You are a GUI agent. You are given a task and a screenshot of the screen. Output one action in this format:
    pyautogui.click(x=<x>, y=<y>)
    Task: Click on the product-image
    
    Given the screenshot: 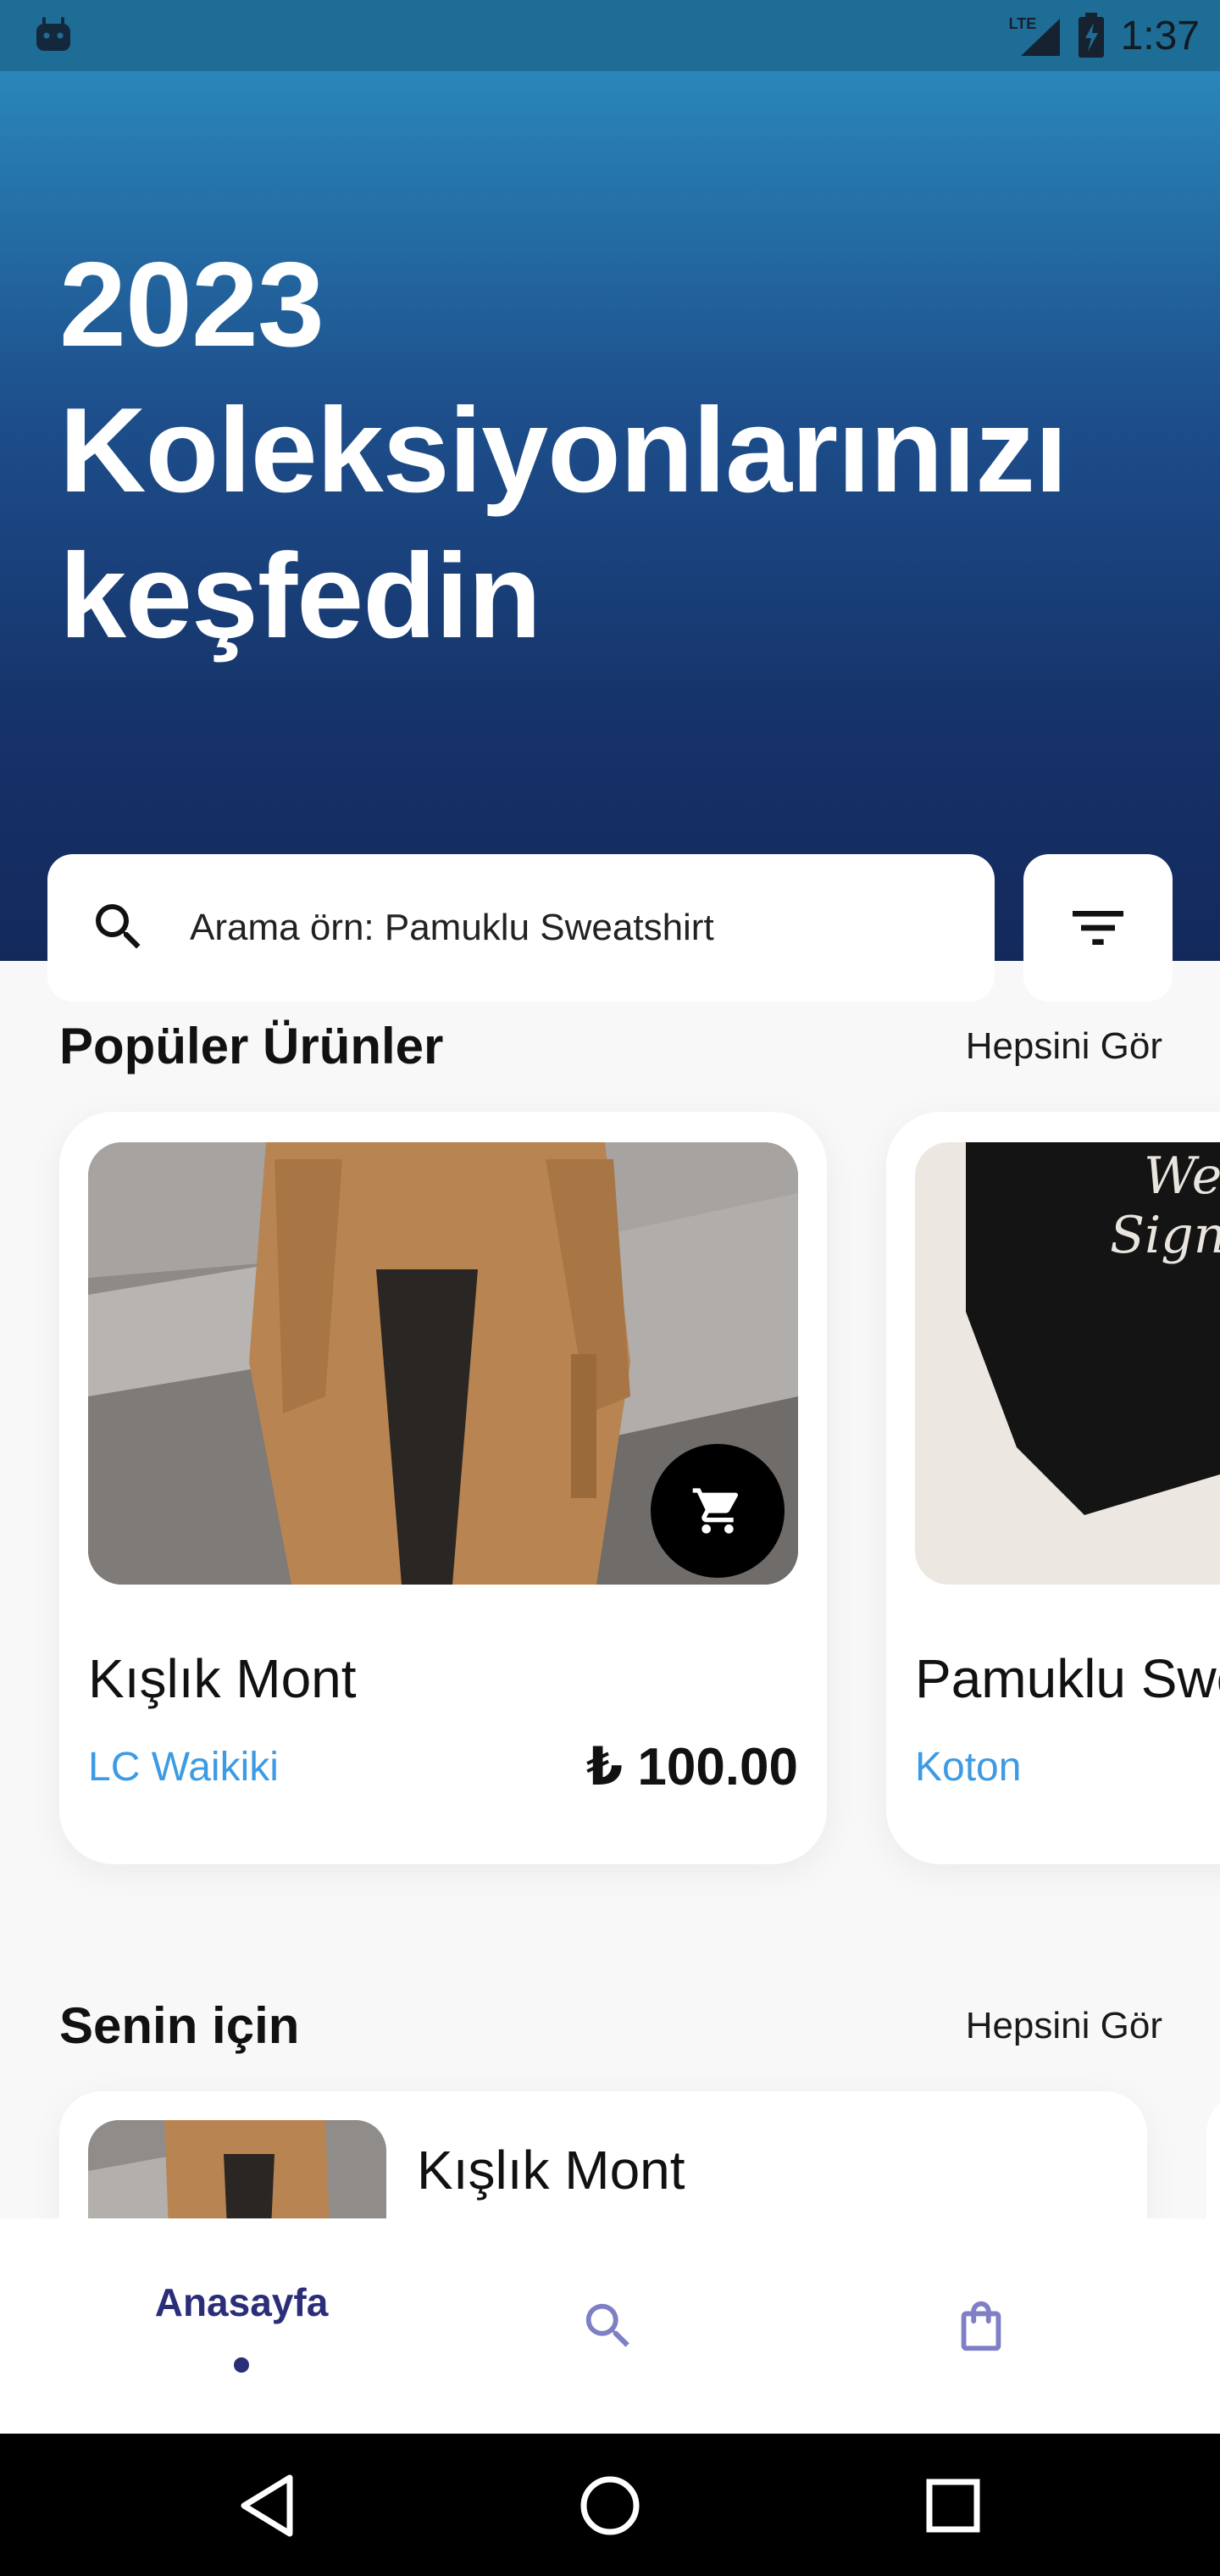 What is the action you would take?
    pyautogui.click(x=443, y=1363)
    